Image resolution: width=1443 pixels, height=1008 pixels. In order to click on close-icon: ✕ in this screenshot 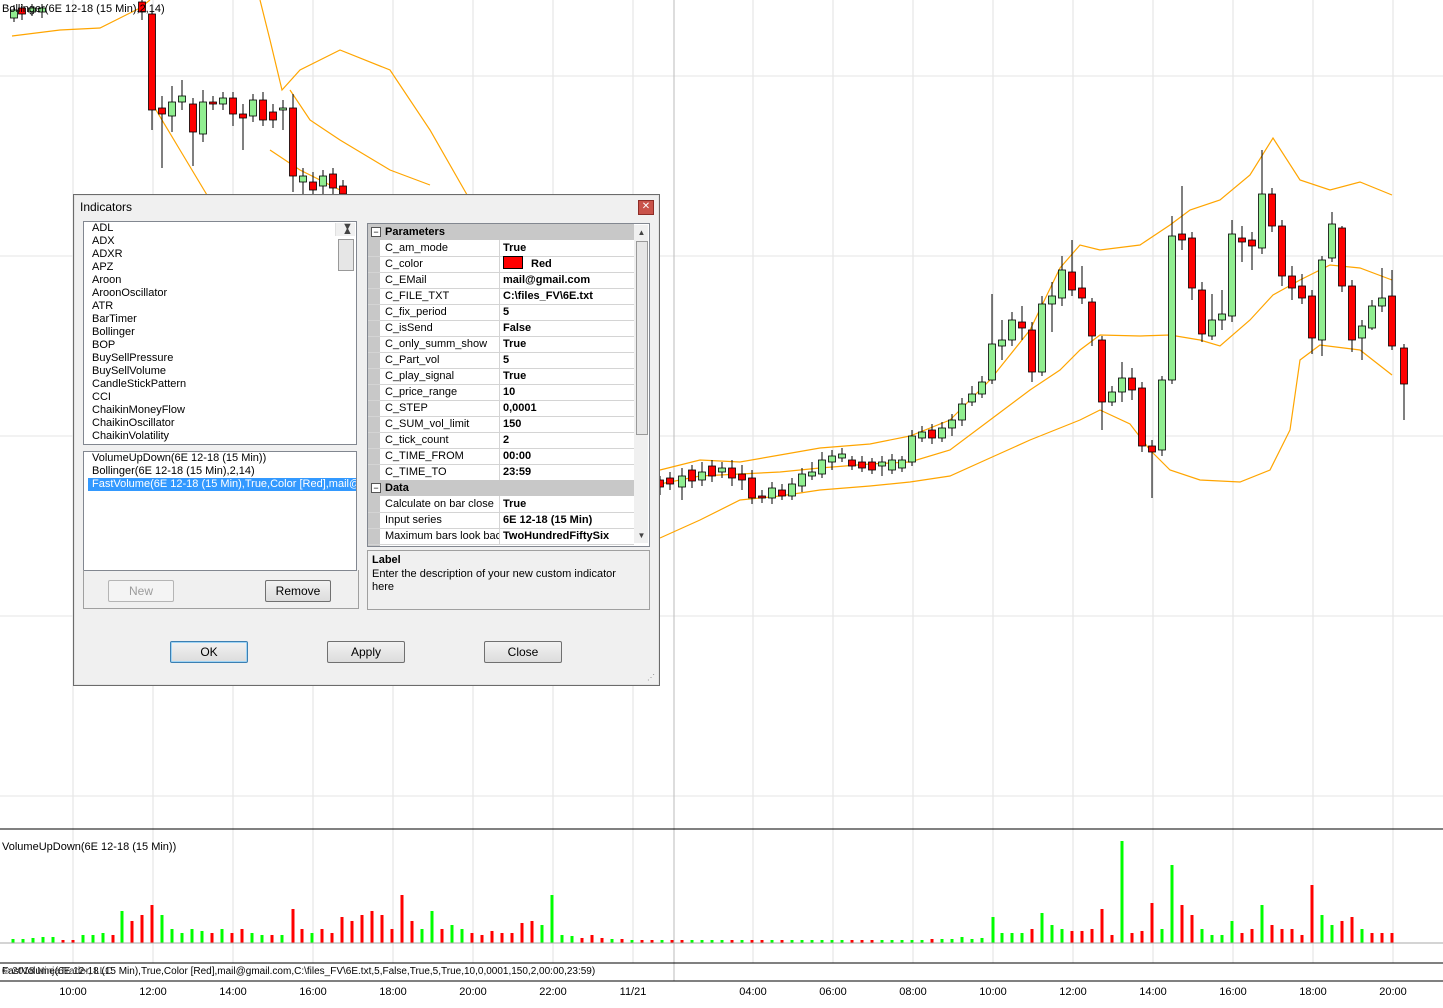, I will do `click(646, 207)`.